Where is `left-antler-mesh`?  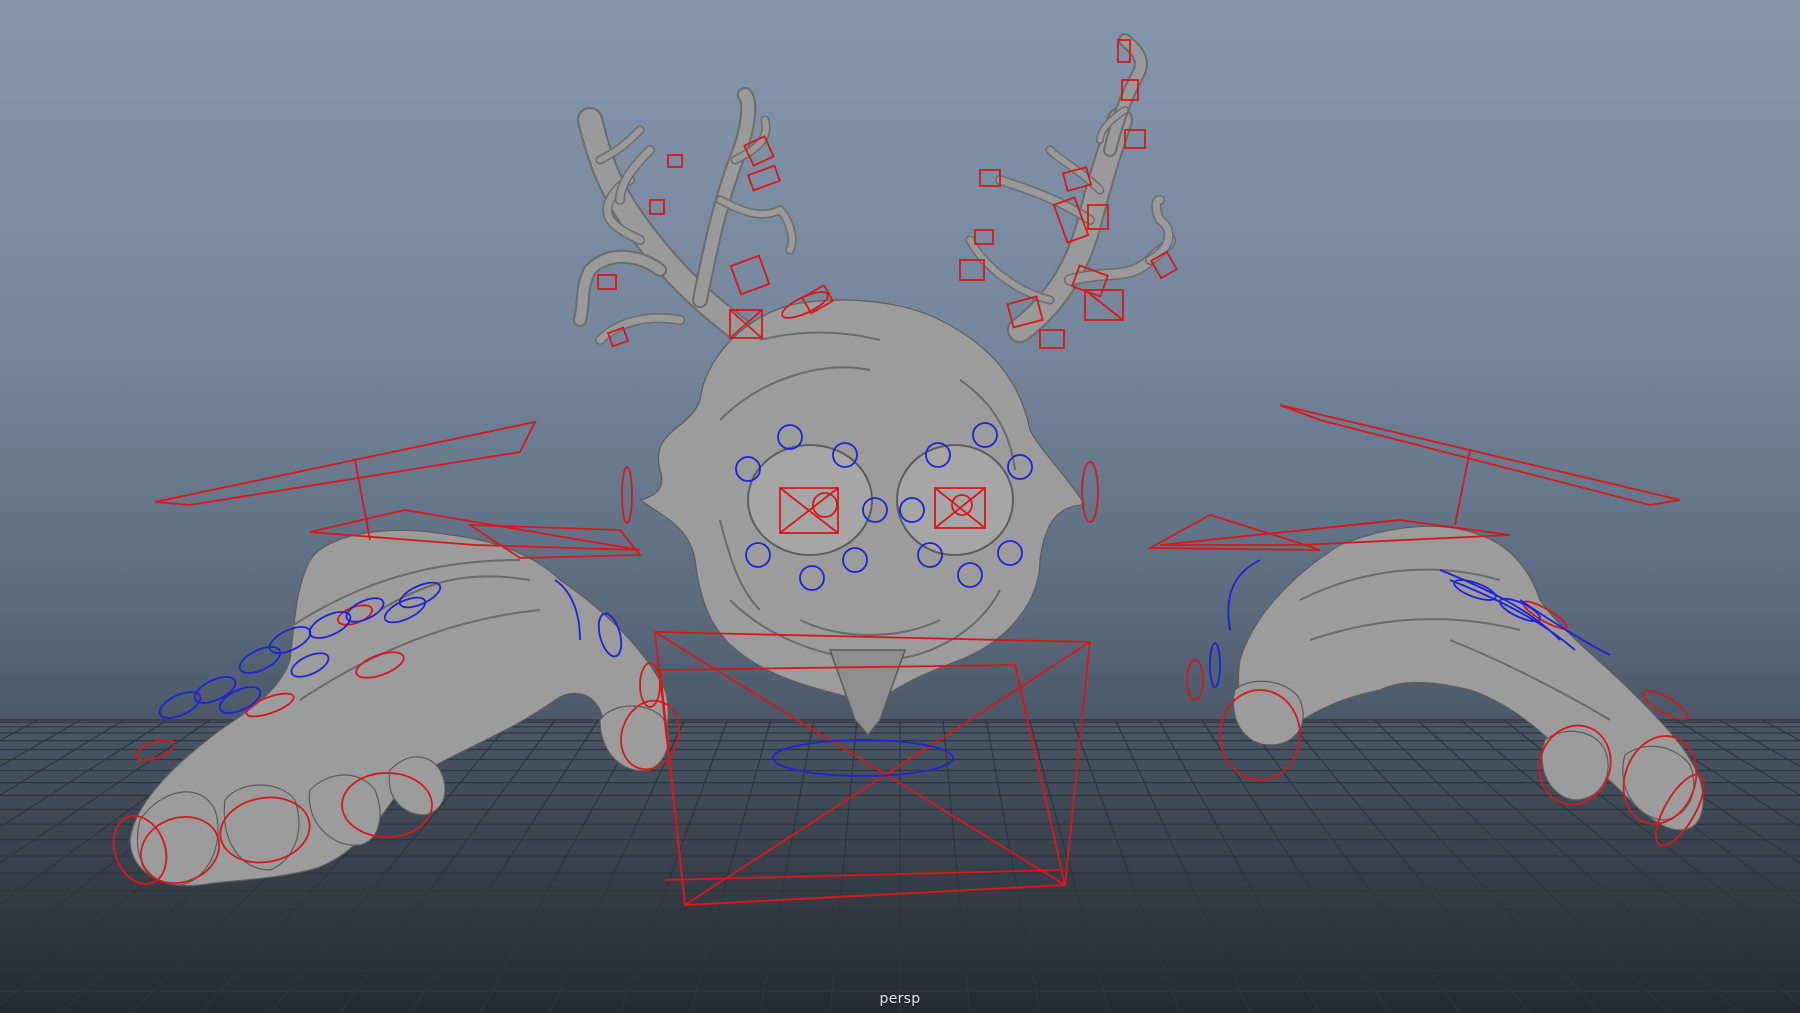 left-antler-mesh is located at coordinates (685, 216).